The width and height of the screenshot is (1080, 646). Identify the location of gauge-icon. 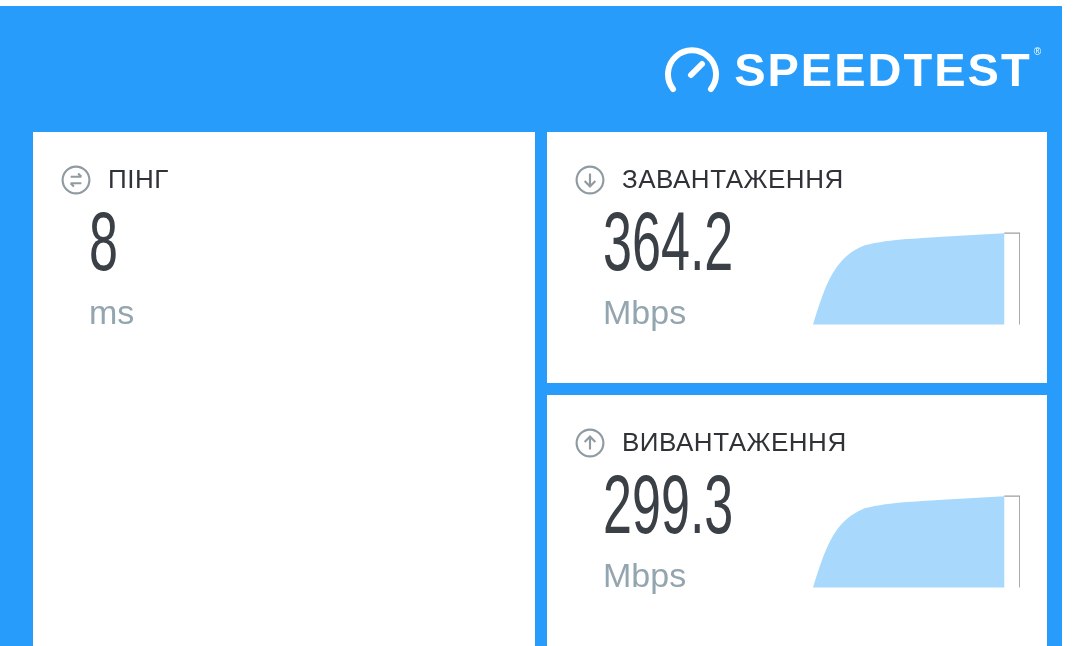
(692, 69).